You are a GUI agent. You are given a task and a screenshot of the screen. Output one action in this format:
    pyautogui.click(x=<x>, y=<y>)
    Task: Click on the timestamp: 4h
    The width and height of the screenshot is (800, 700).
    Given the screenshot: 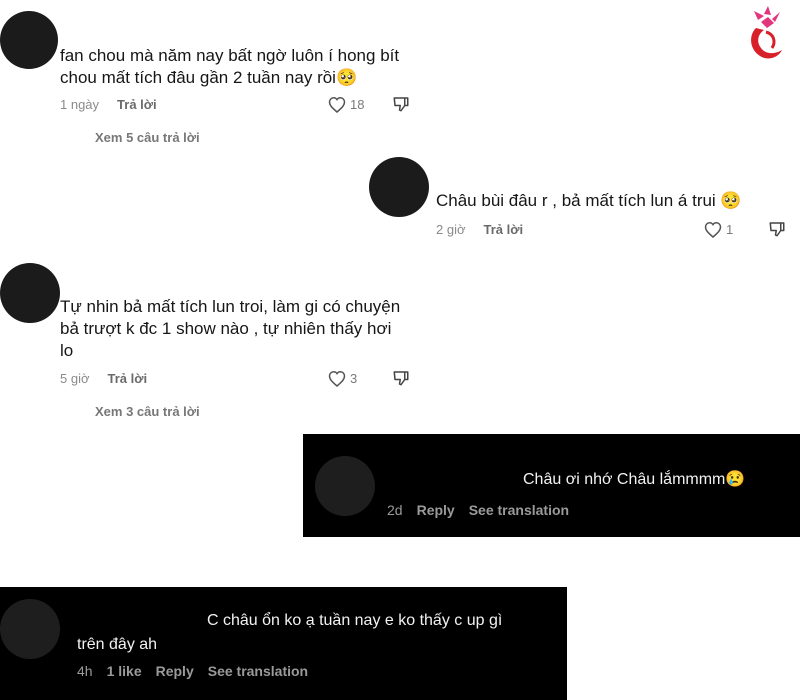 What is the action you would take?
    pyautogui.click(x=85, y=671)
    